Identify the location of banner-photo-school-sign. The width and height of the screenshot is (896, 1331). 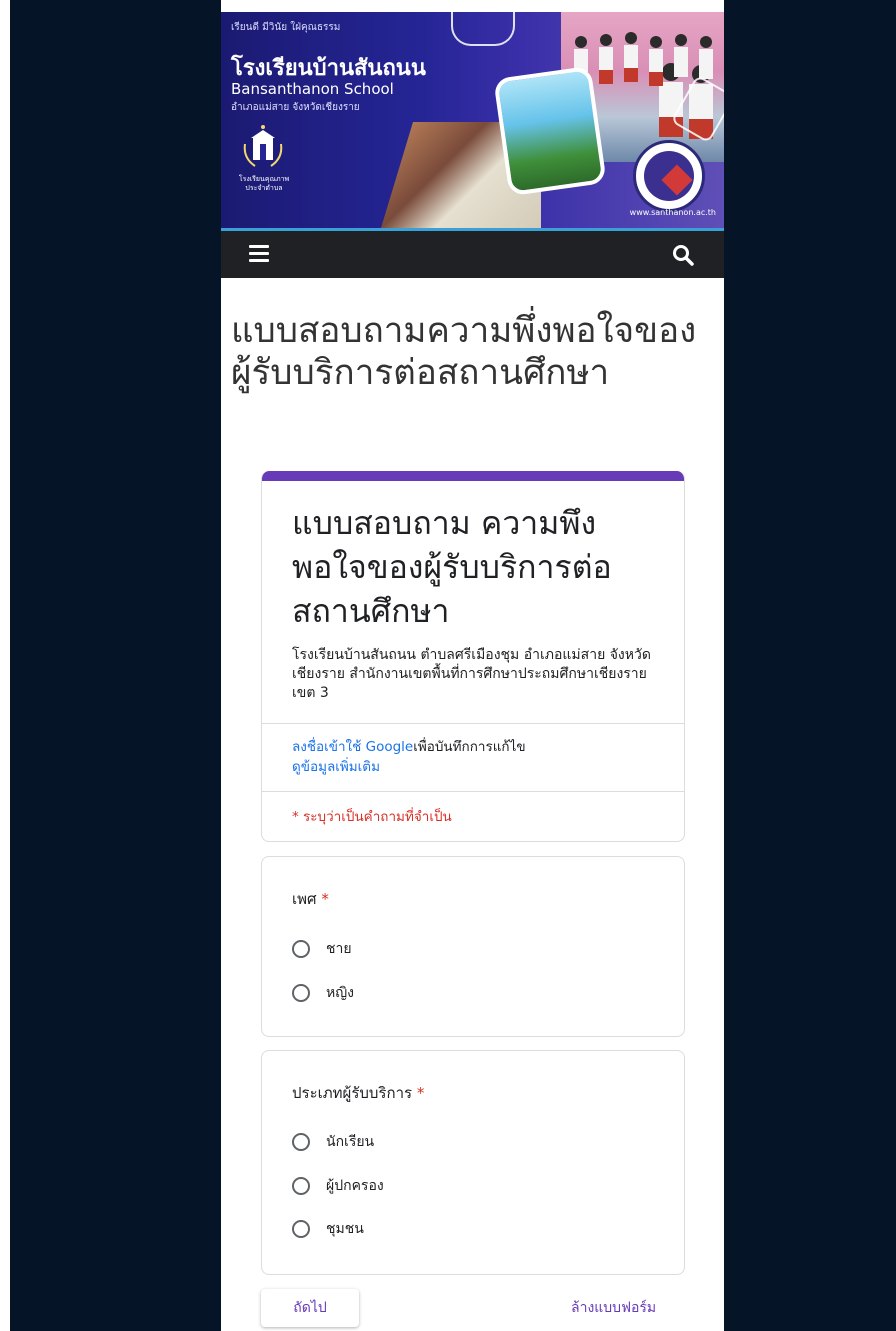
(550, 131).